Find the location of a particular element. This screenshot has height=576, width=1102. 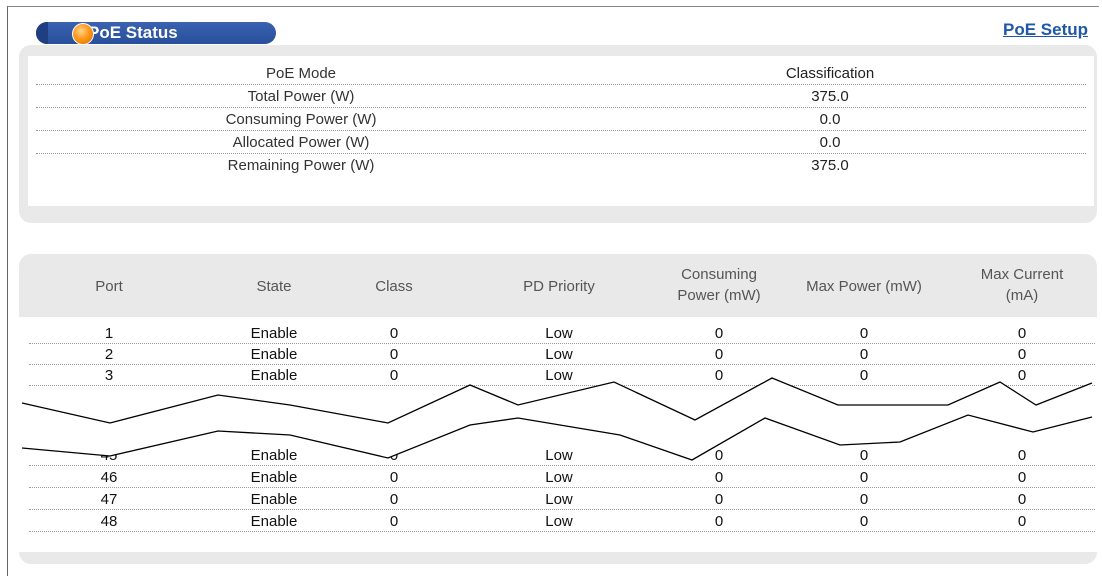

port-number: 48 is located at coordinates (109, 521).